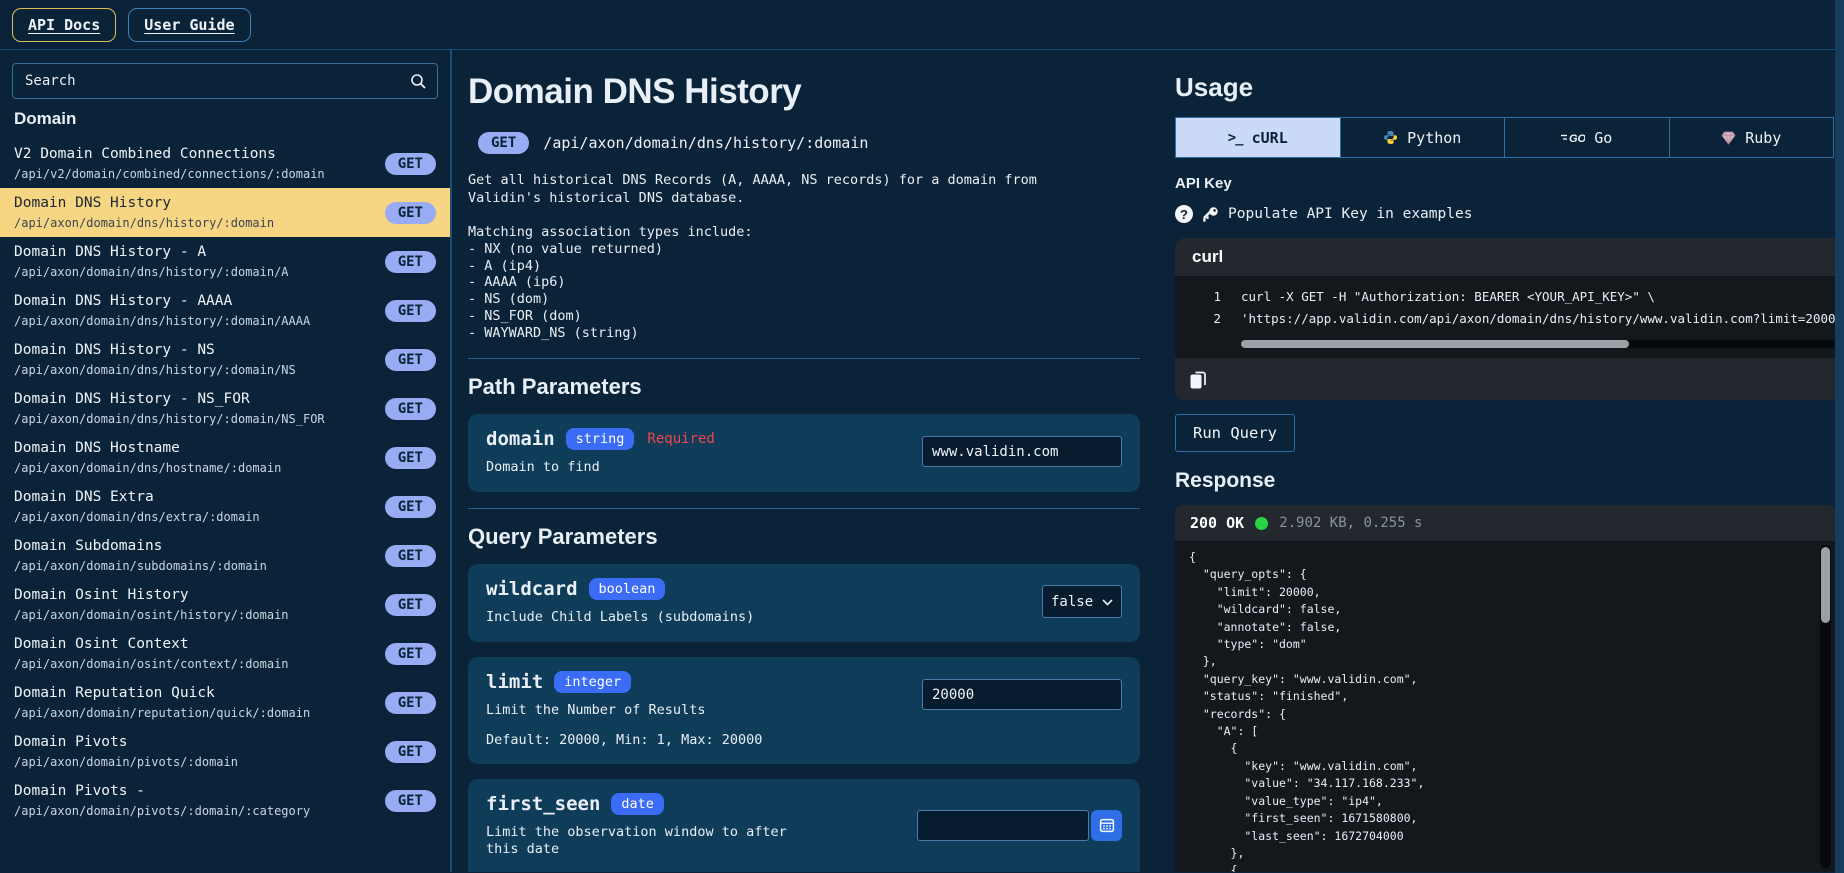 Image resolution: width=1844 pixels, height=873 pixels. Describe the element at coordinates (563, 536) in the screenshot. I see `query-parameters-heading: Query Parameters` at that location.